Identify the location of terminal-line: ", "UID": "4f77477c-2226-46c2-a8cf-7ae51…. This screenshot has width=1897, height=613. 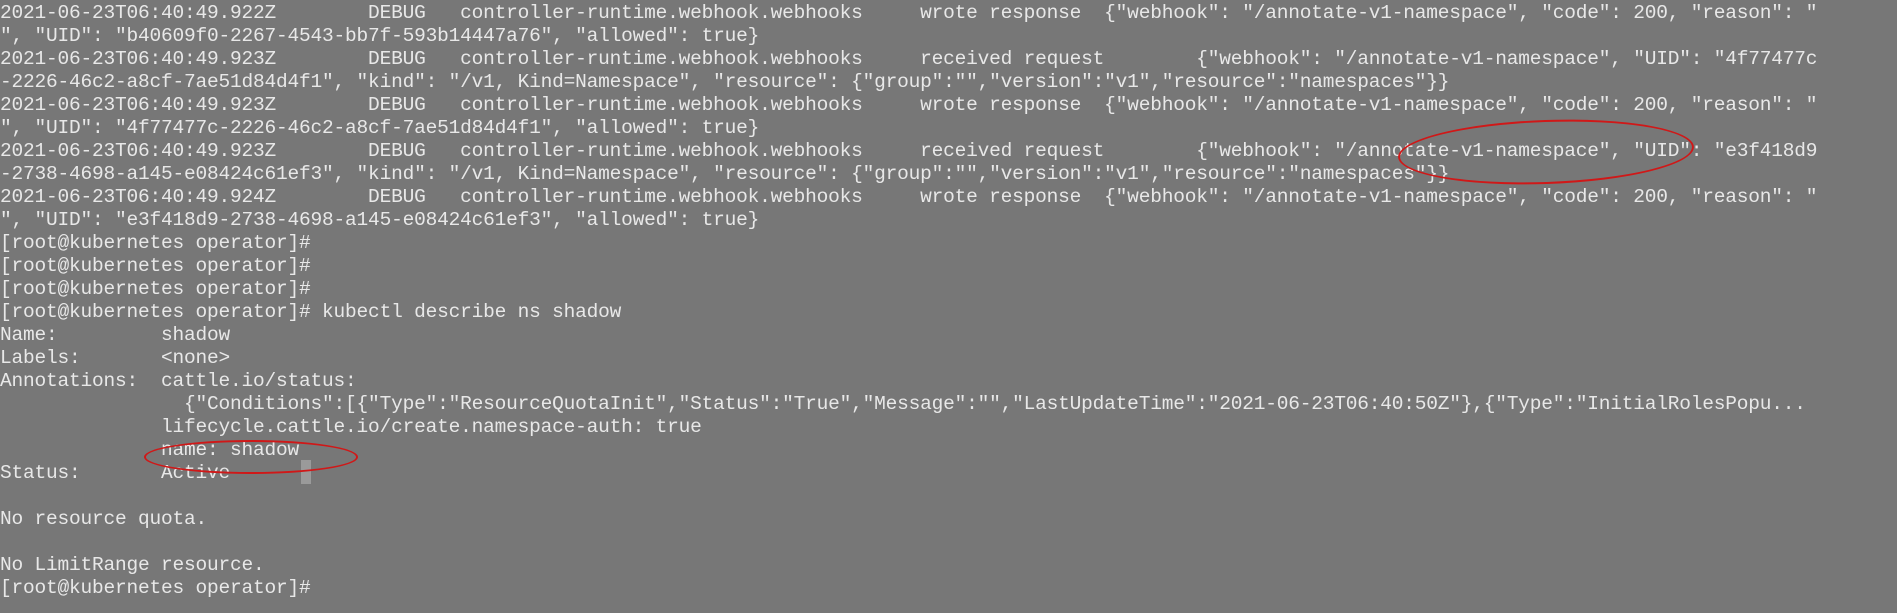
(380, 128).